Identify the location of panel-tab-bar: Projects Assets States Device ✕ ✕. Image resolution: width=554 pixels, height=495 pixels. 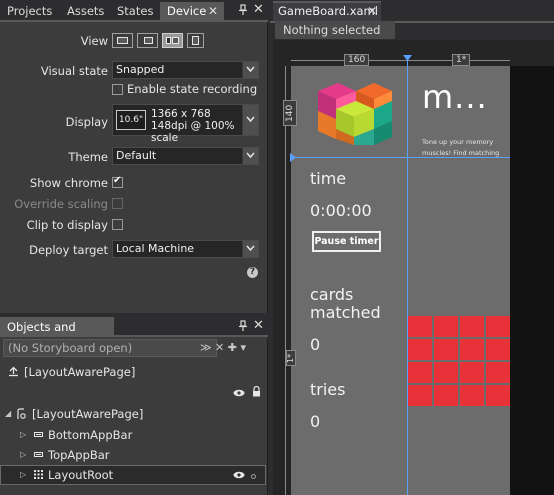
(134, 11).